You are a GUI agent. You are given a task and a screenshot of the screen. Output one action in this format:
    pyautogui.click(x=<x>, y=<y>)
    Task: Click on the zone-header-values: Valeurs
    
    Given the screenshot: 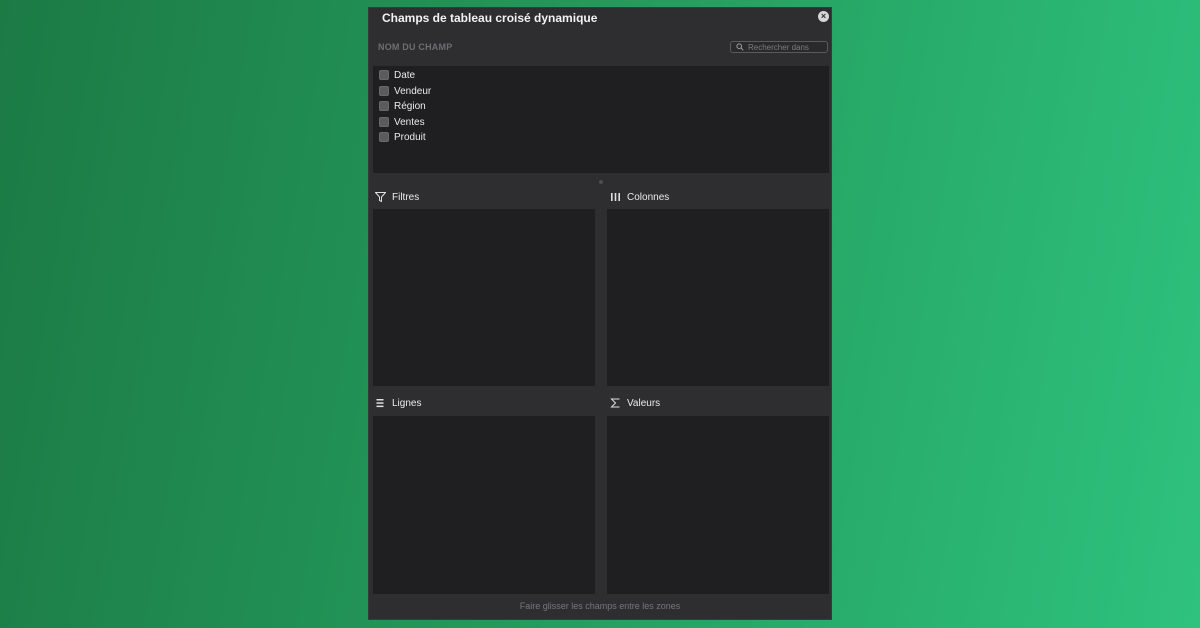 What is the action you would take?
    pyautogui.click(x=635, y=403)
    